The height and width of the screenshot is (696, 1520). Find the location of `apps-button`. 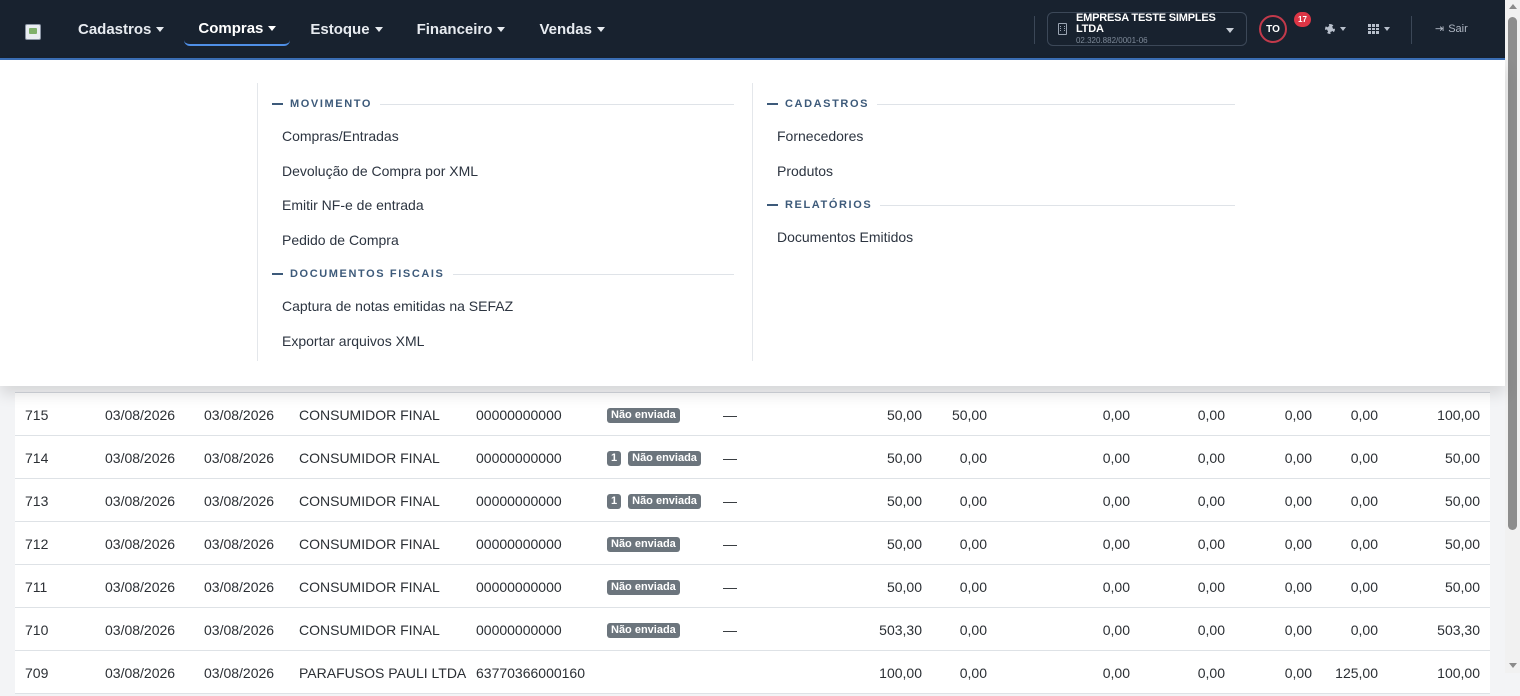

apps-button is located at coordinates (1379, 29).